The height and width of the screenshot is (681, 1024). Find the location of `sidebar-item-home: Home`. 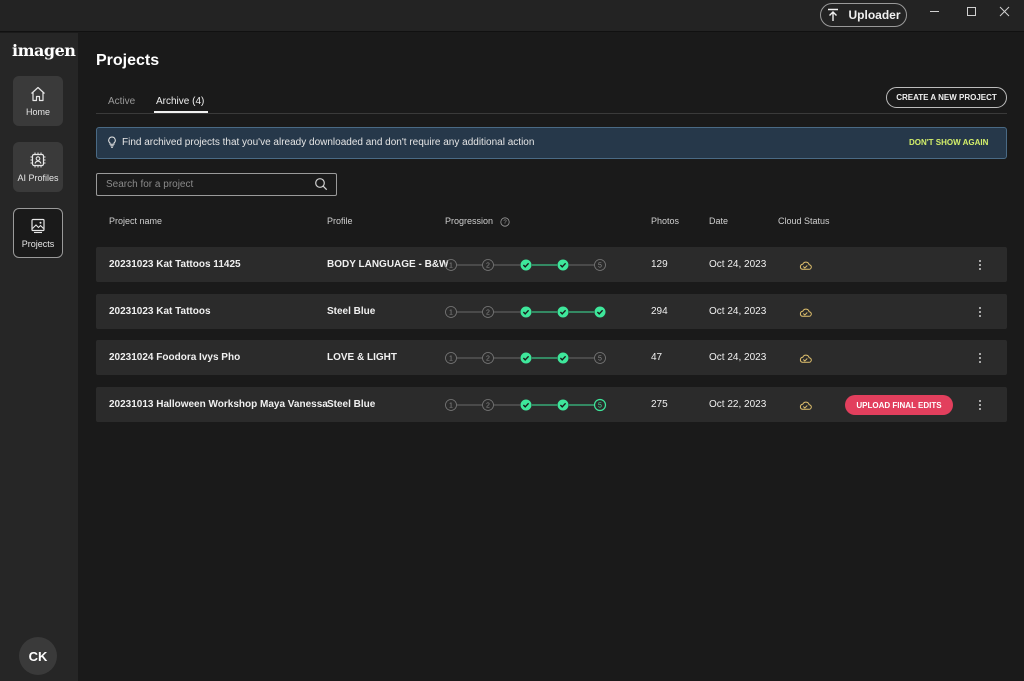

sidebar-item-home: Home is located at coordinates (38, 101).